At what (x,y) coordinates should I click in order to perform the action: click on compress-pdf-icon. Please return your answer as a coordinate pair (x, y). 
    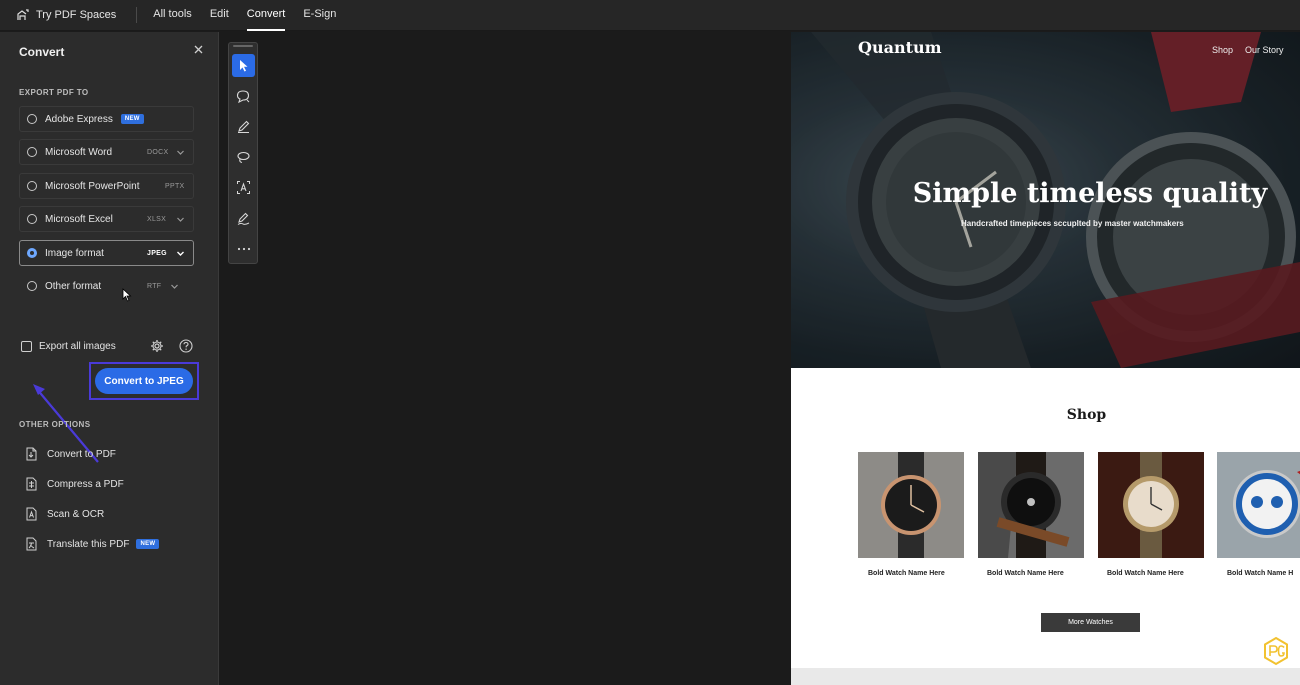
    Looking at the image, I should click on (31, 484).